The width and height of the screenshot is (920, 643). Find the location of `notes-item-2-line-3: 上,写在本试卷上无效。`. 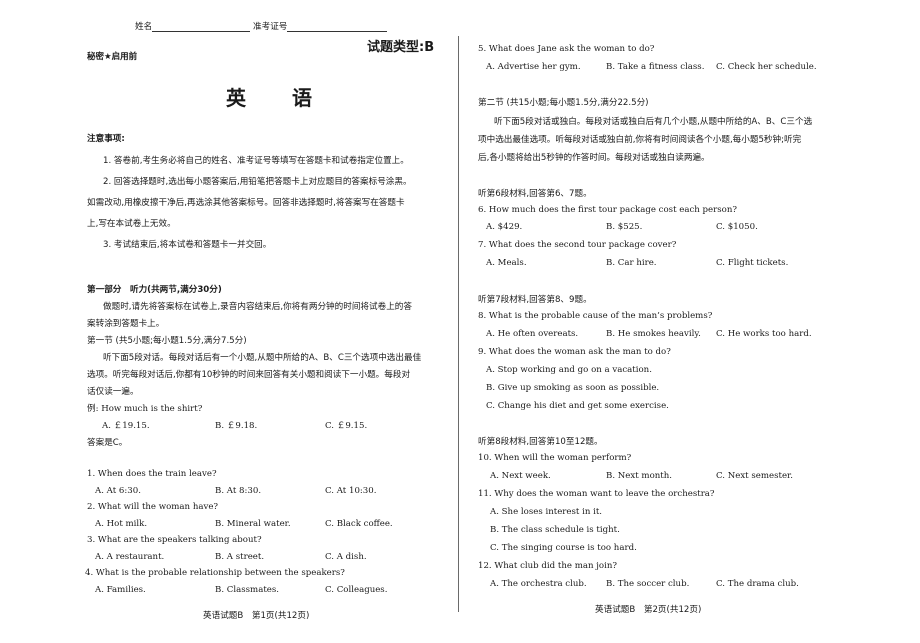

notes-item-2-line-3: 上,写在本试卷上无效。 is located at coordinates (131, 224).